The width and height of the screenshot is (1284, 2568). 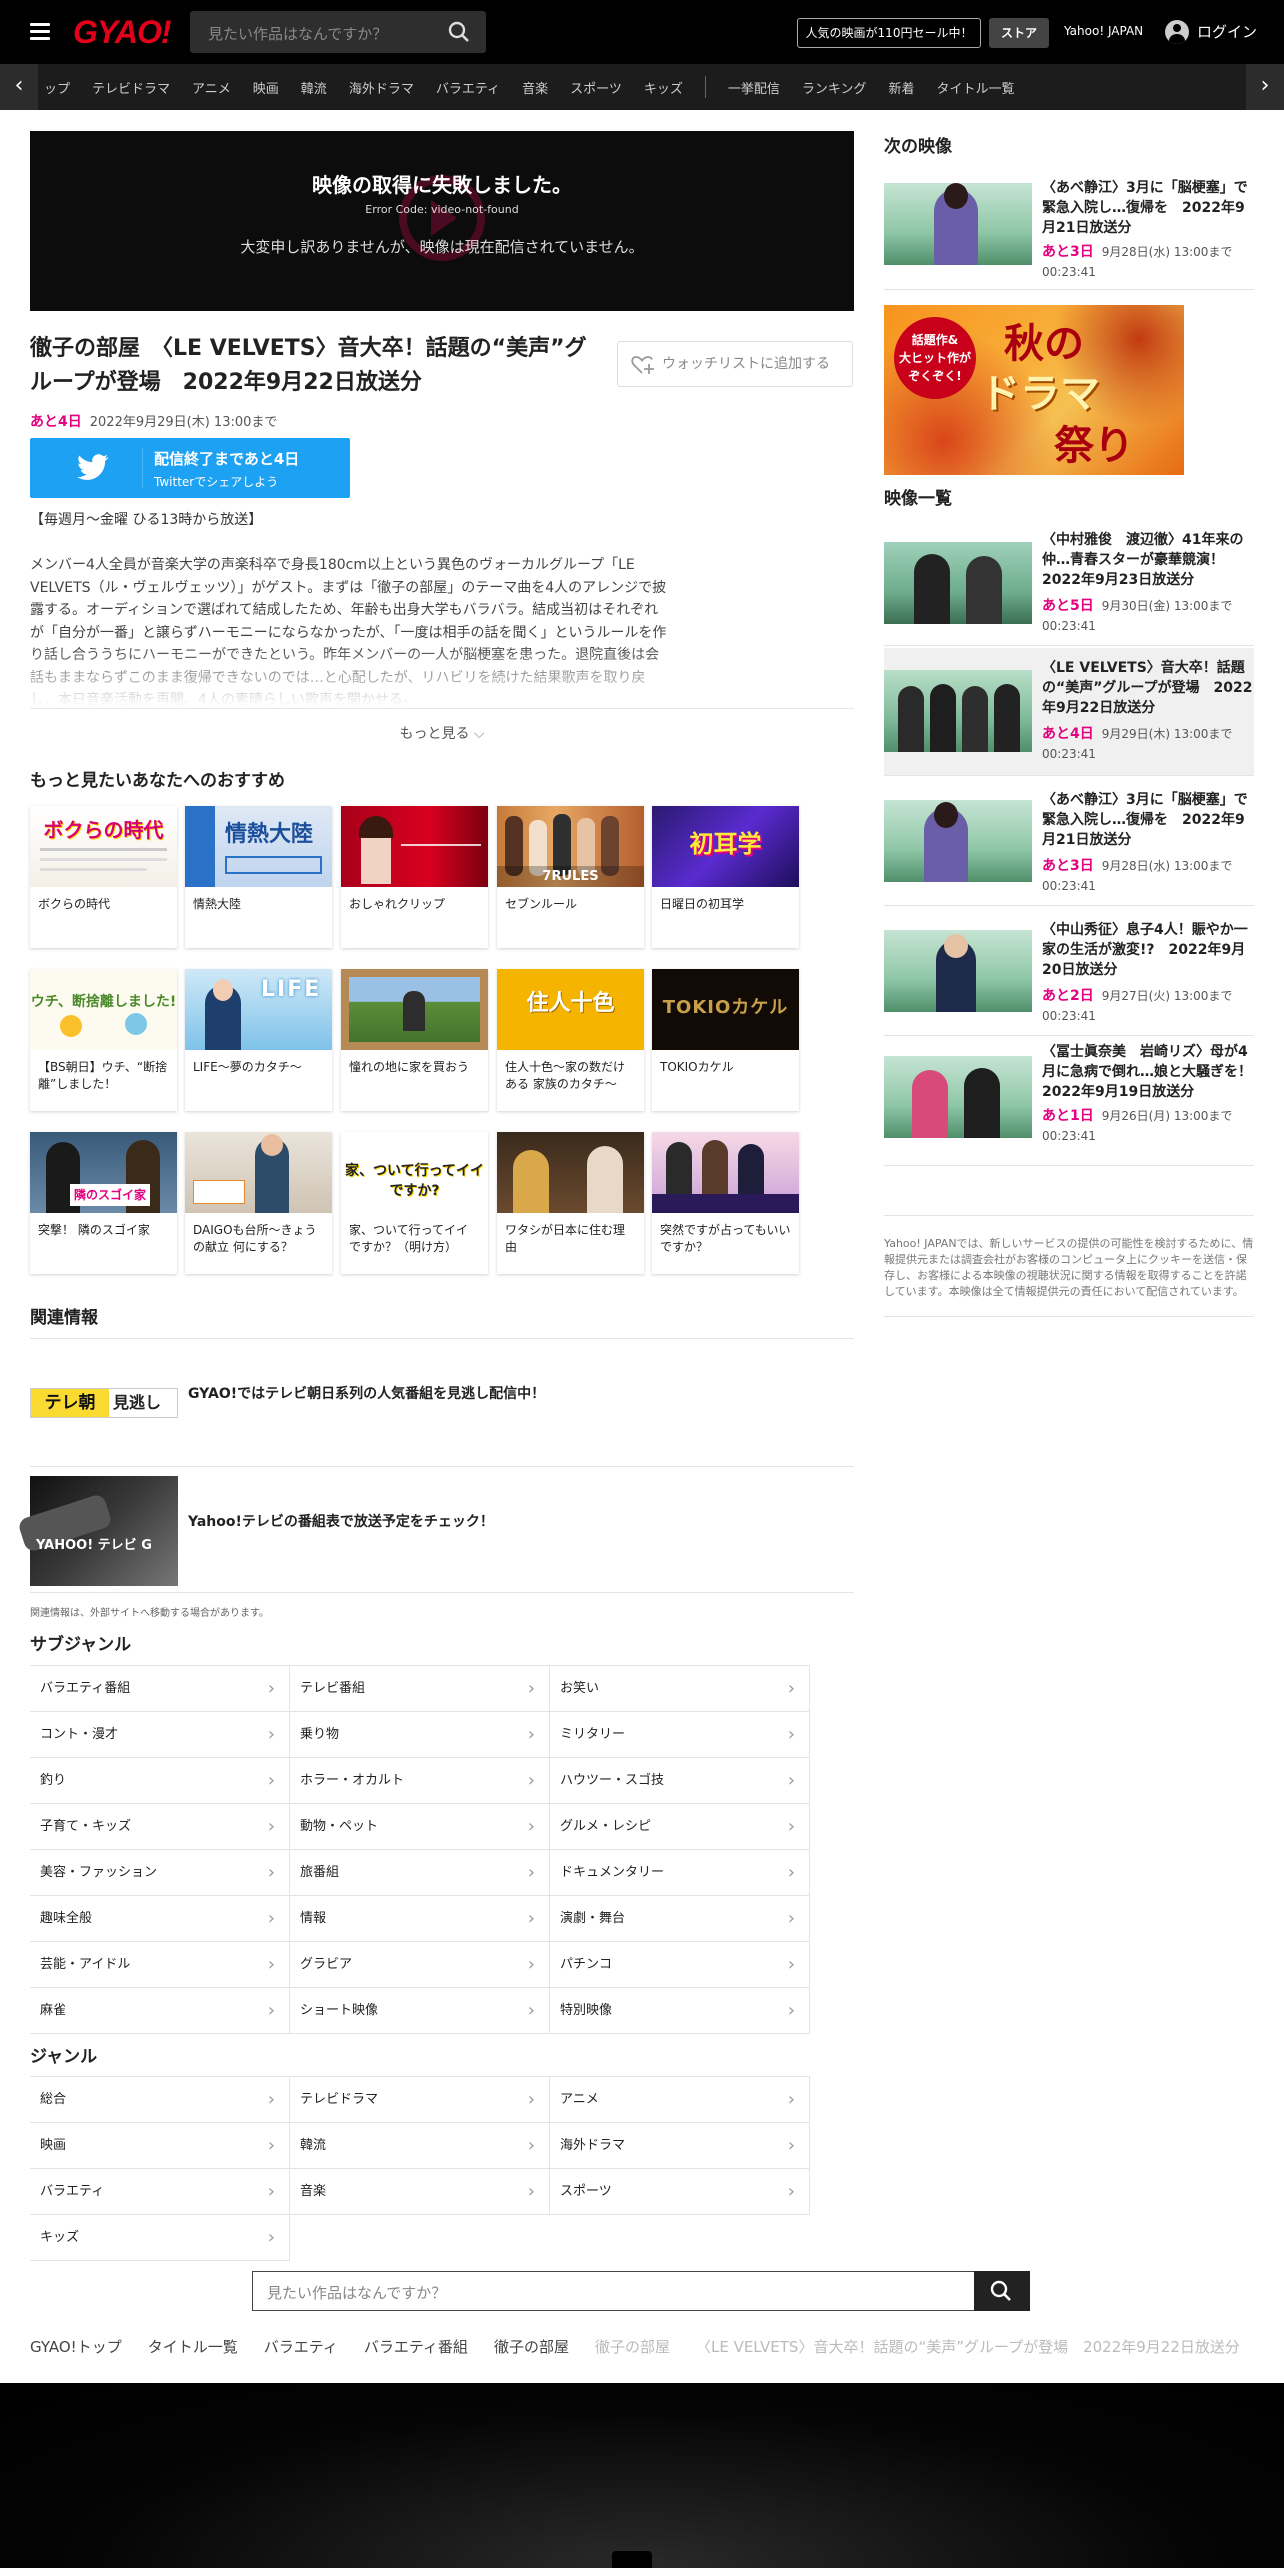 I want to click on recommend-card: LIFE LIFE～夢のカタチ～, so click(x=258, y=1040).